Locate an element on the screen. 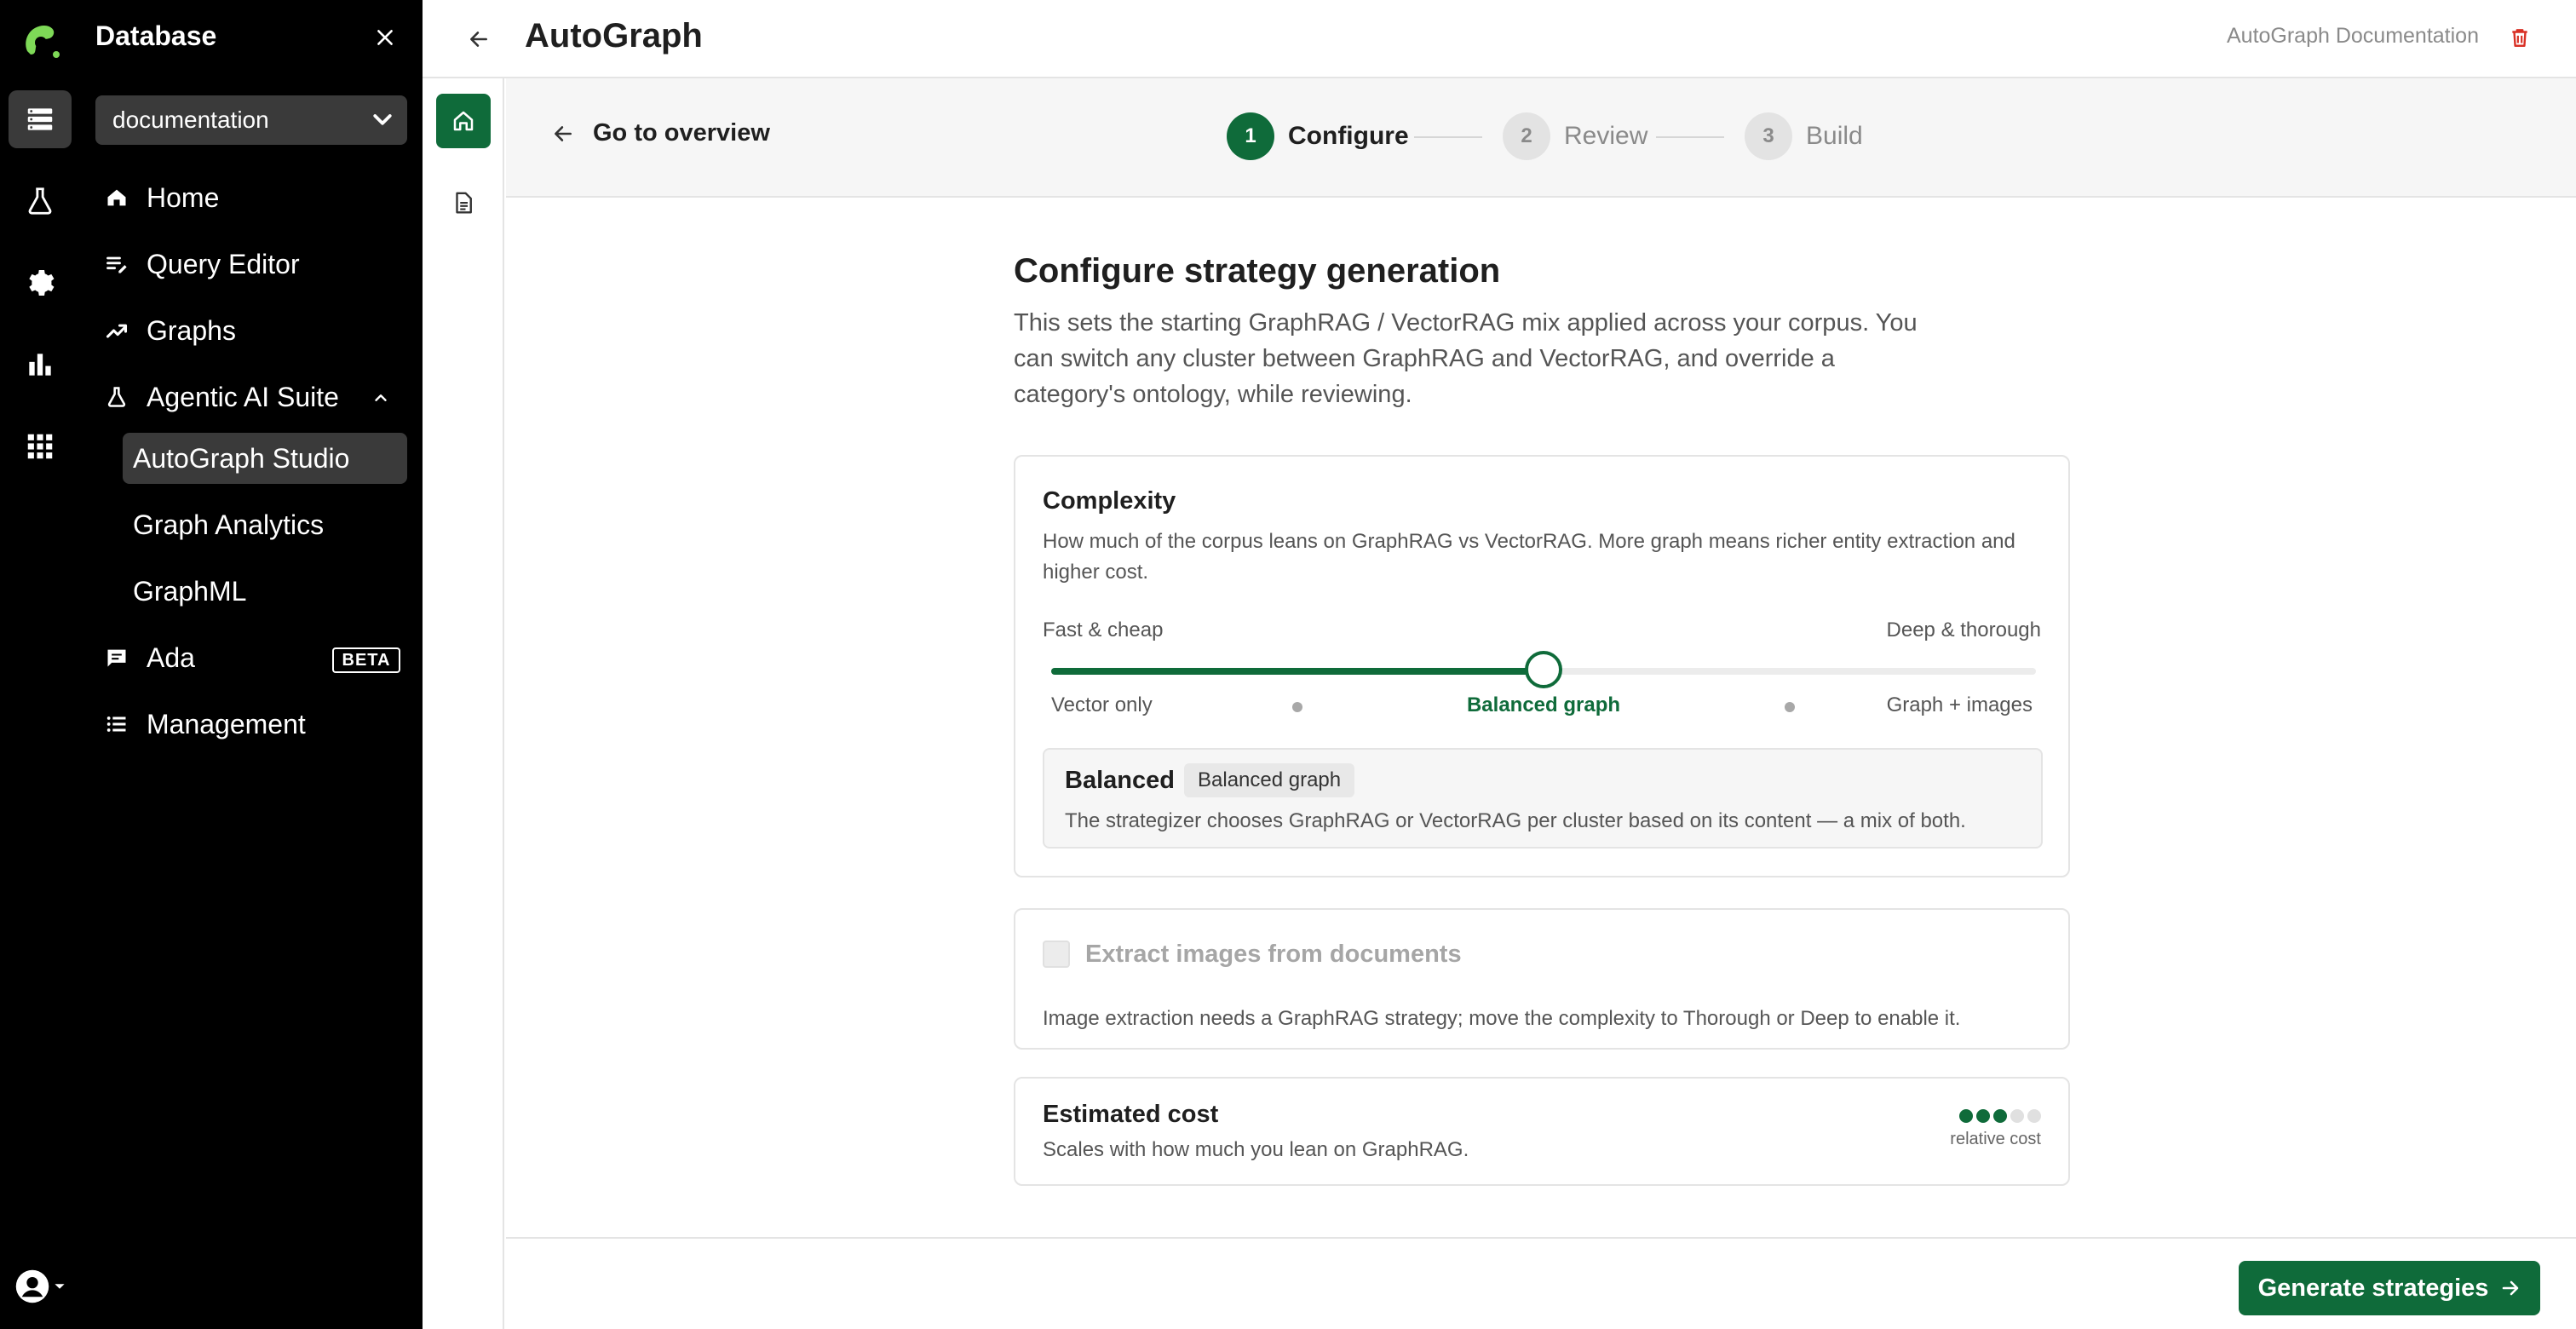 The image size is (2576, 1329). sidebar-subitem-graph-analytics: Graph Analytics is located at coordinates (265, 525).